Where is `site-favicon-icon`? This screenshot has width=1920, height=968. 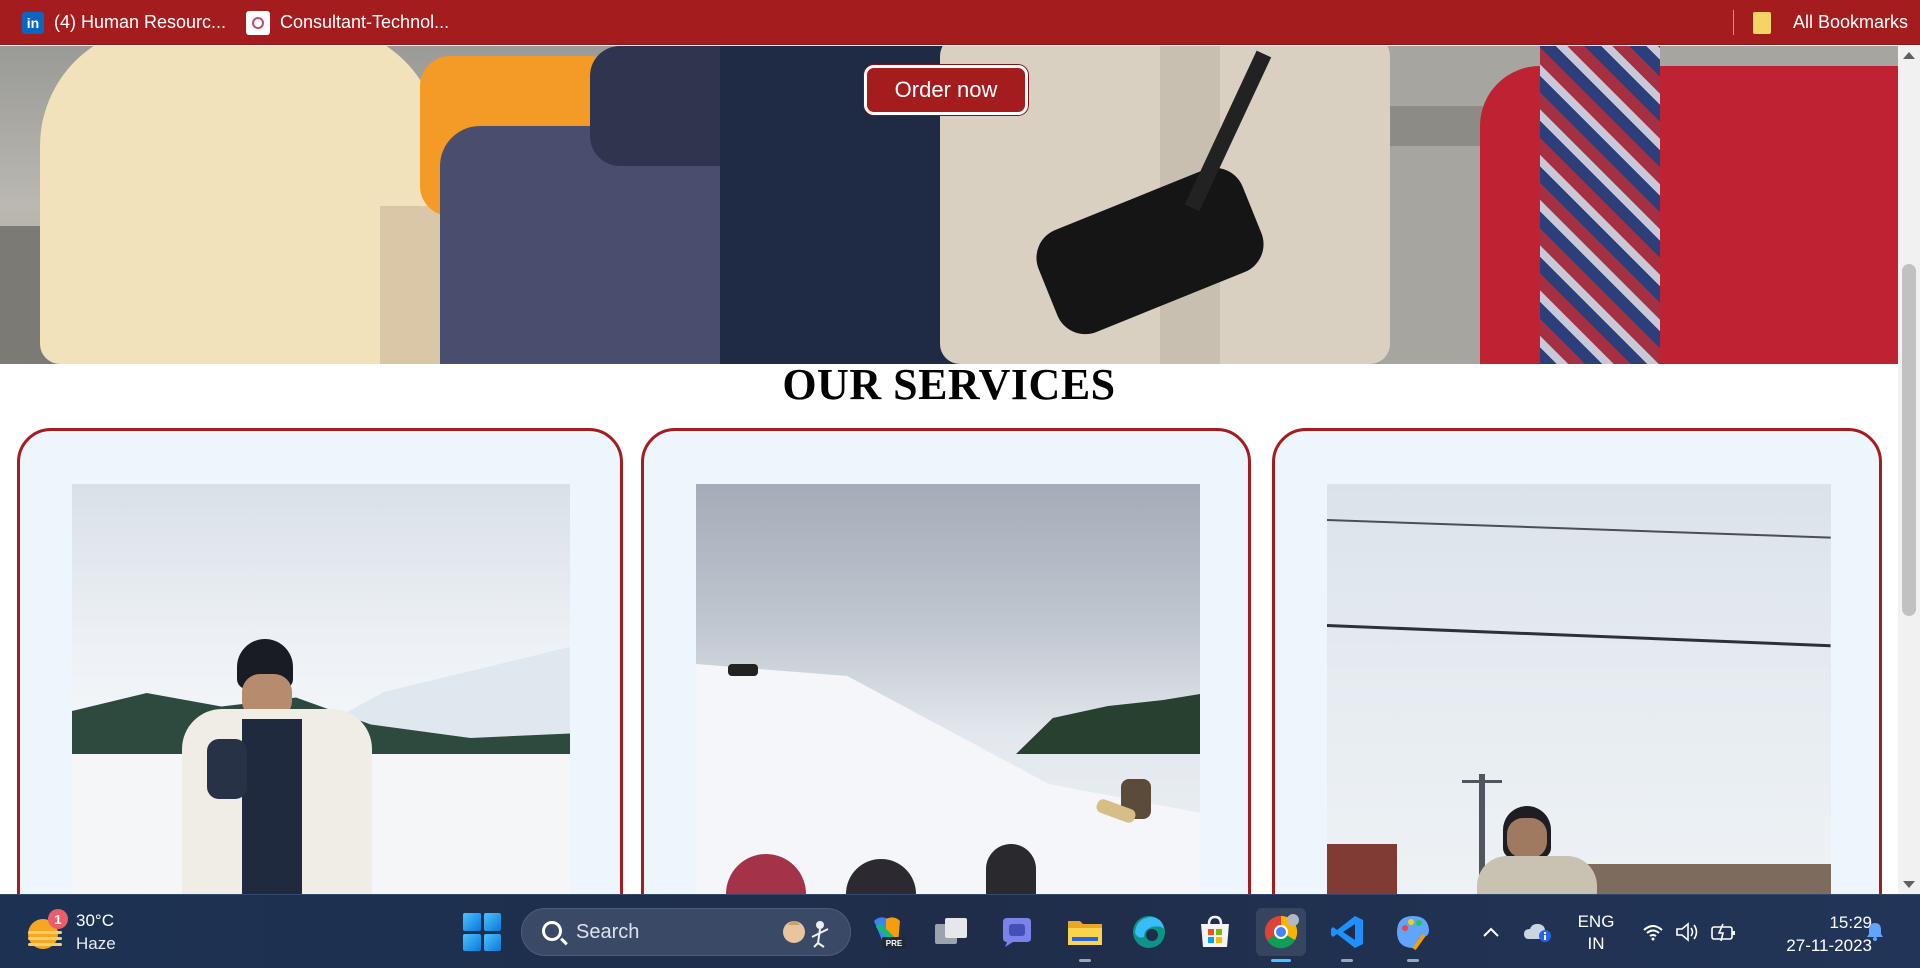
site-favicon-icon is located at coordinates (258, 22).